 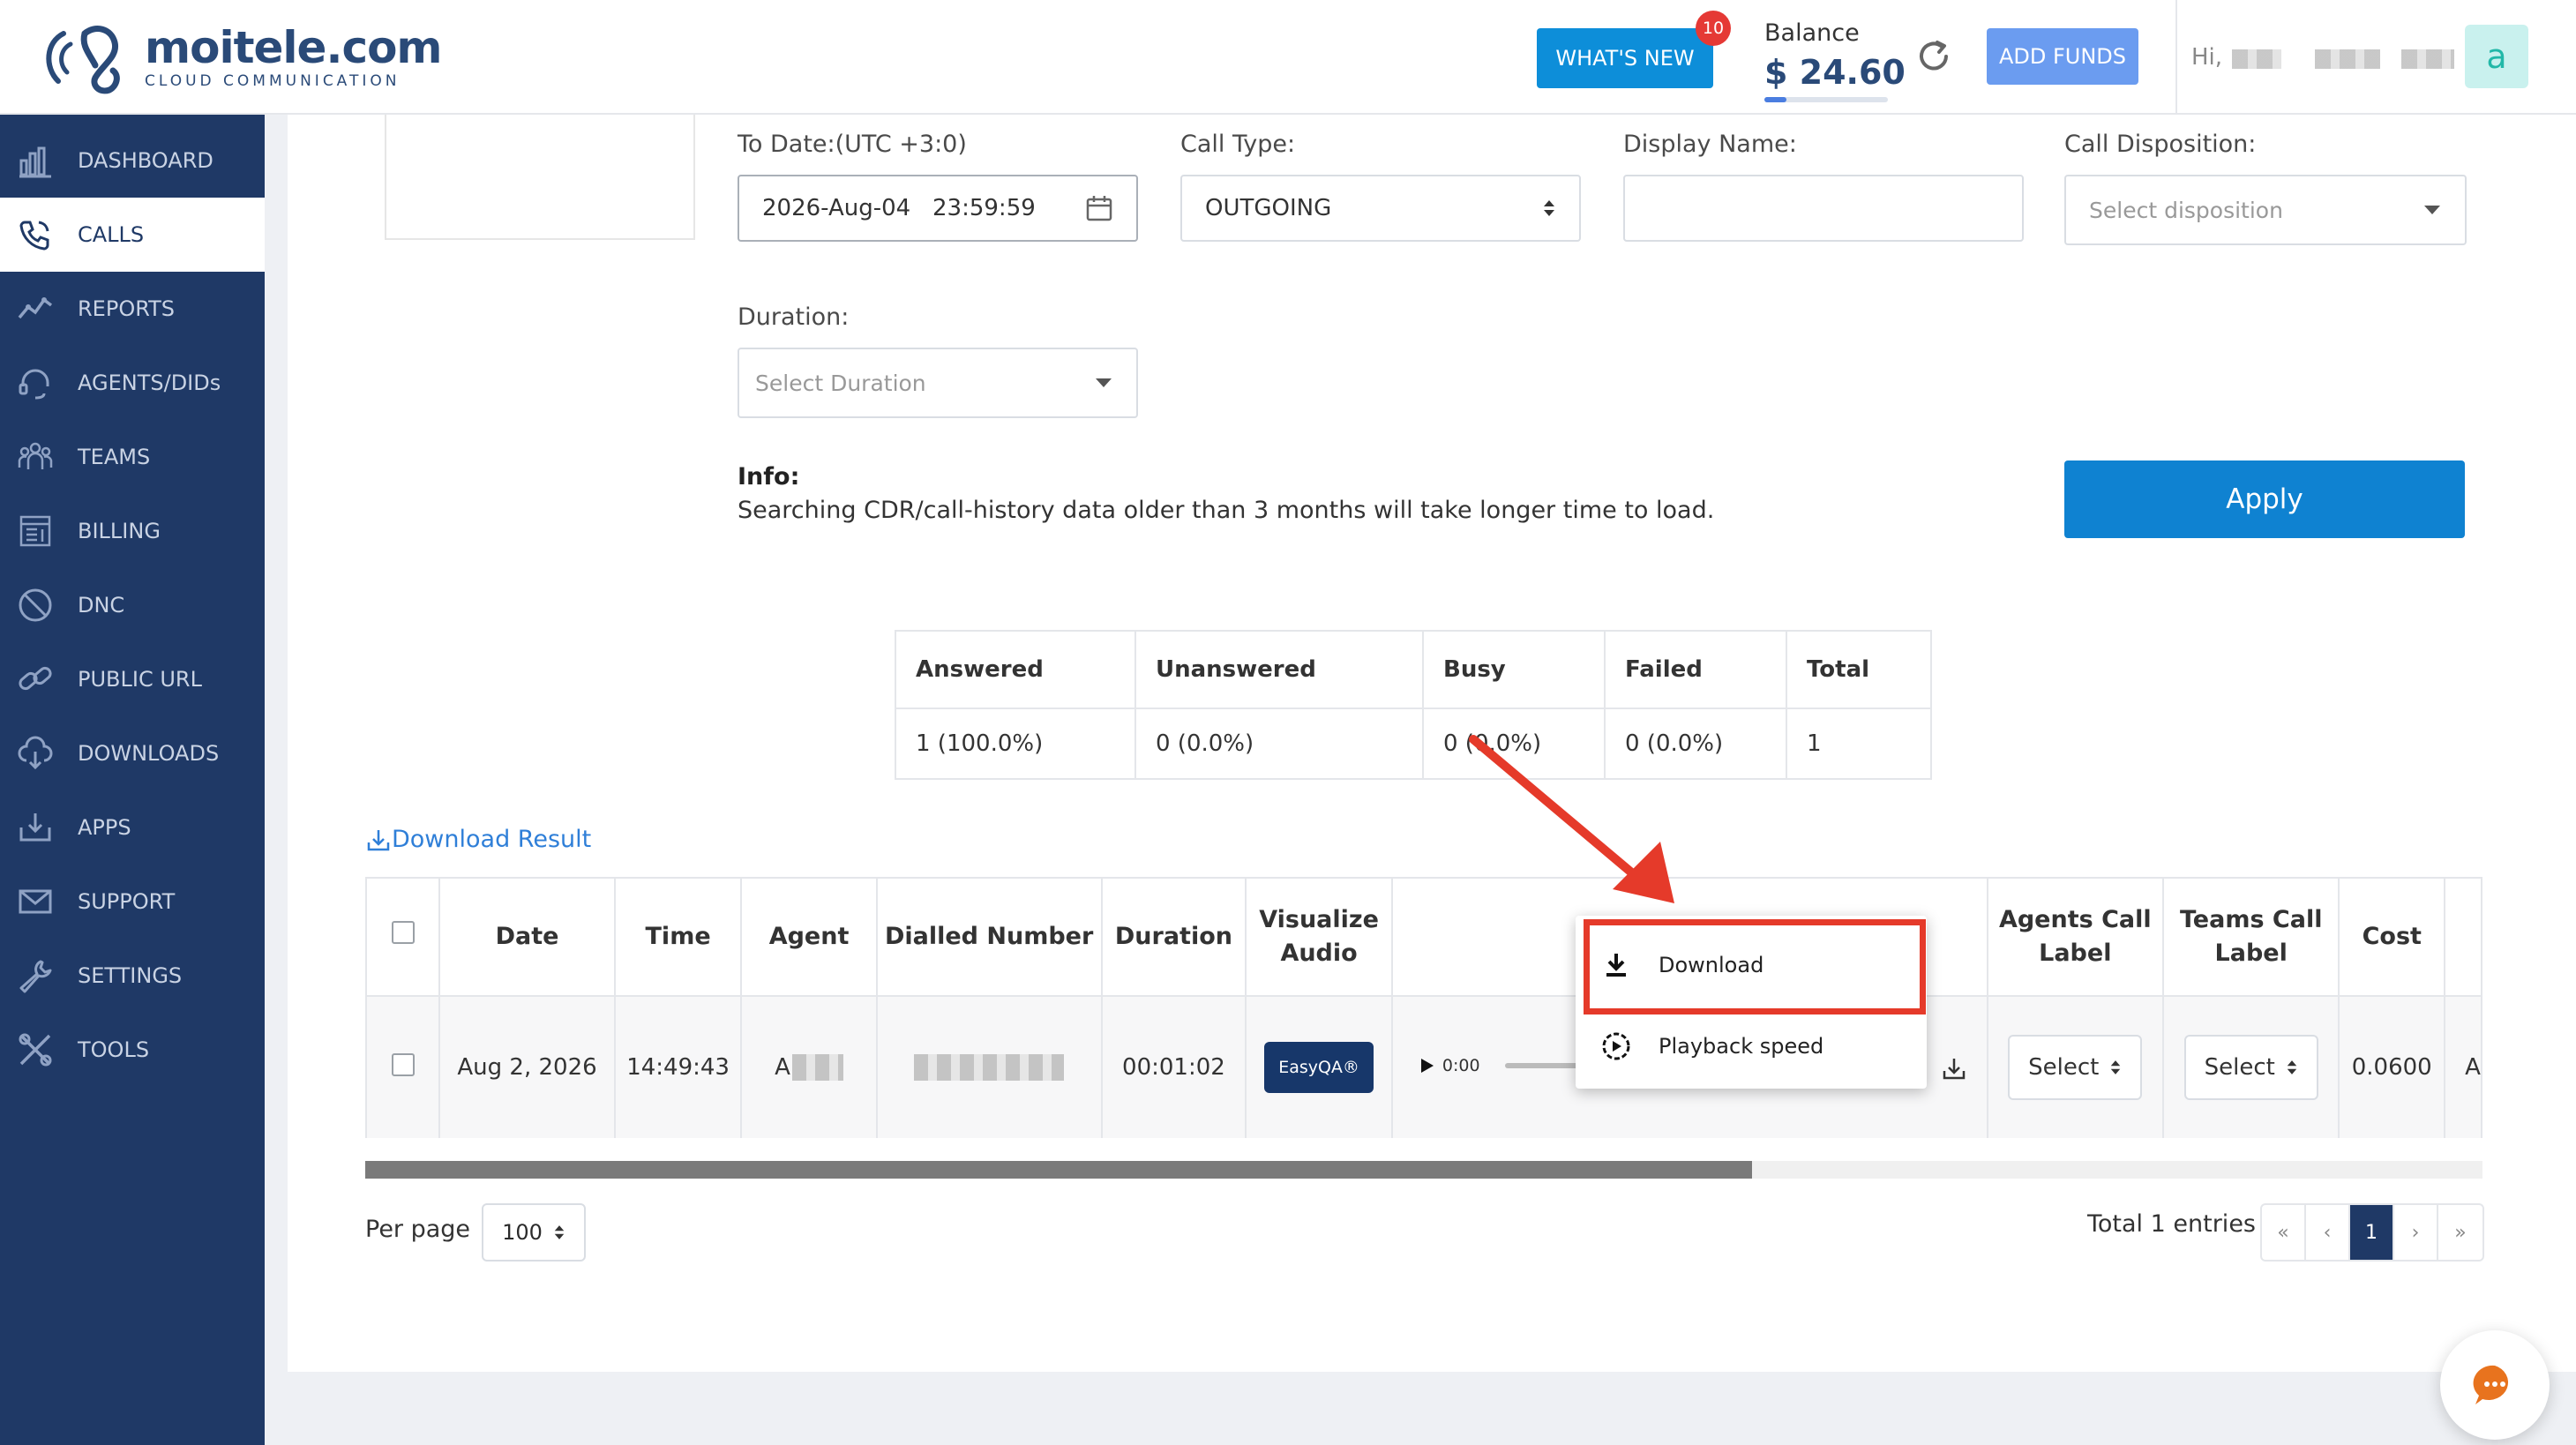 I want to click on download-result-link: Download Result, so click(x=478, y=839).